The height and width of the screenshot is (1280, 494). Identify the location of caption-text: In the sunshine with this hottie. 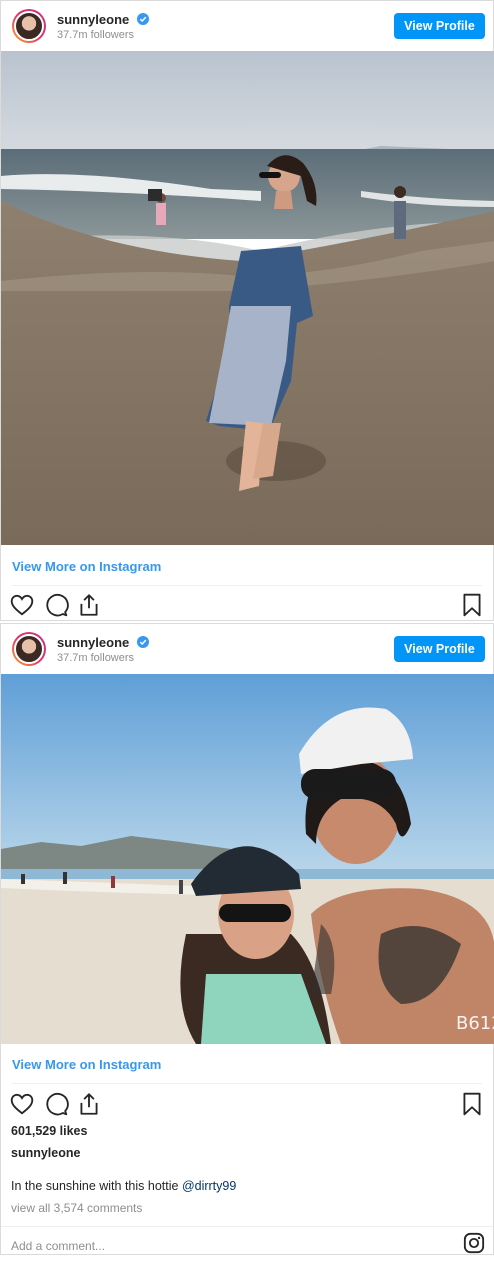
(96, 1186).